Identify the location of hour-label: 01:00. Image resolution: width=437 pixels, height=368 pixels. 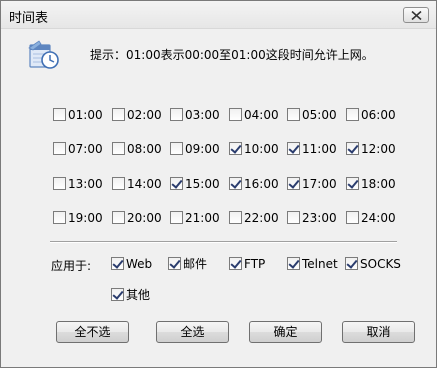
(85, 115).